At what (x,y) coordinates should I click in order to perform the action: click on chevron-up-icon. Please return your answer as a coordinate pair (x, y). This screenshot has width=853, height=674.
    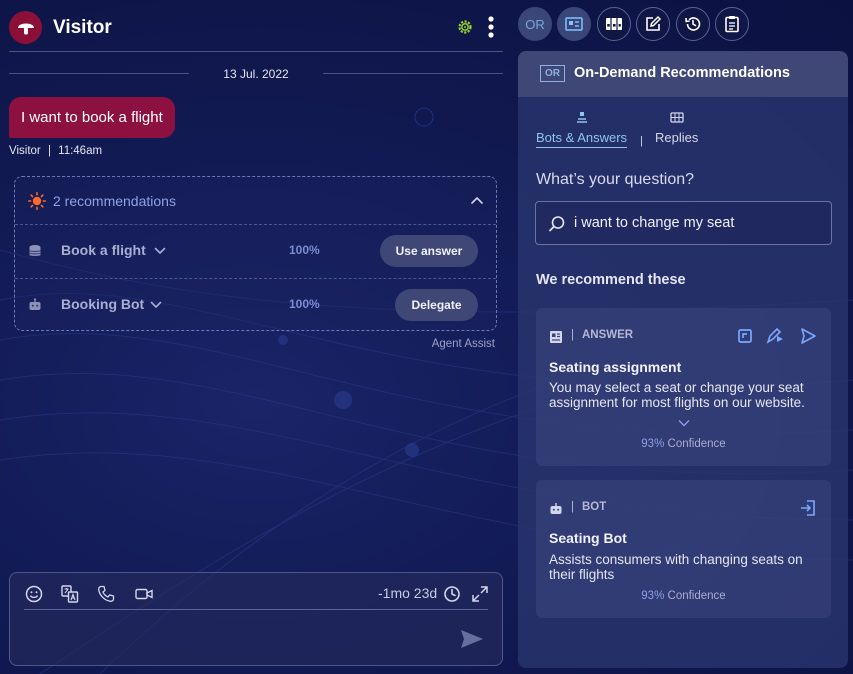
    Looking at the image, I should click on (477, 200).